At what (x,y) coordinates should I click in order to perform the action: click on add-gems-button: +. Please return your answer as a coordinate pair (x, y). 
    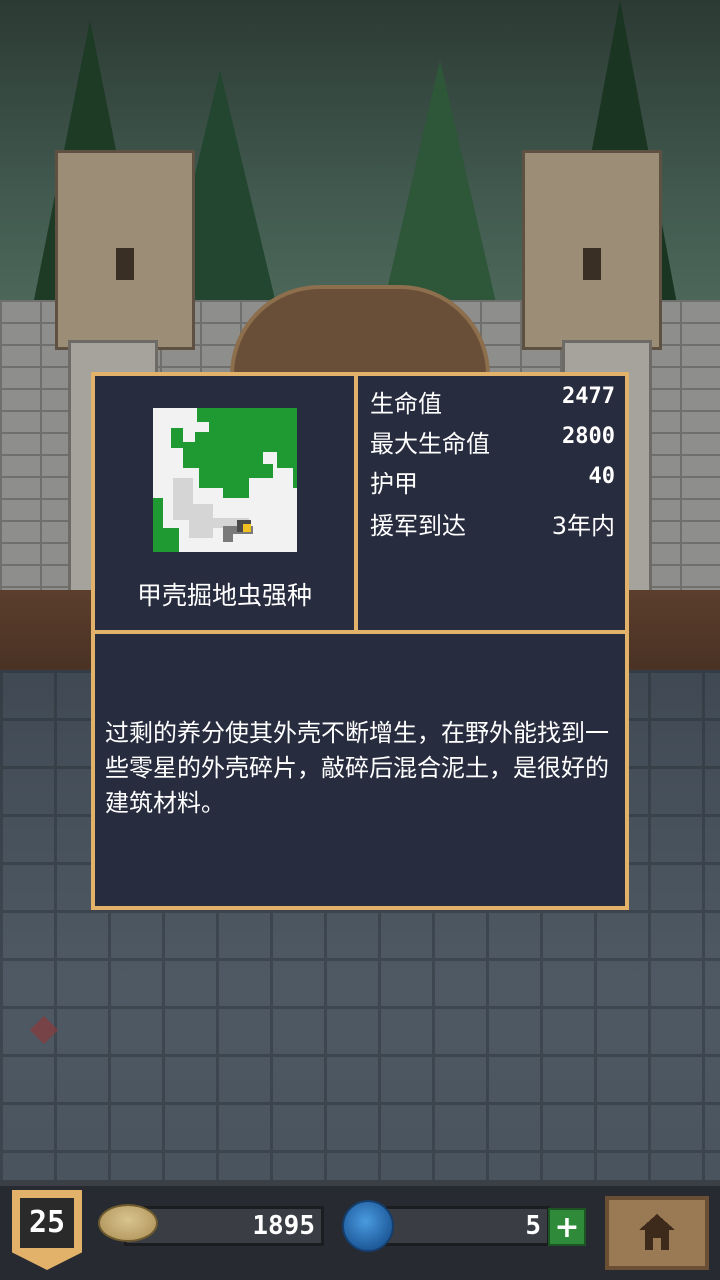
    Looking at the image, I should click on (567, 1227).